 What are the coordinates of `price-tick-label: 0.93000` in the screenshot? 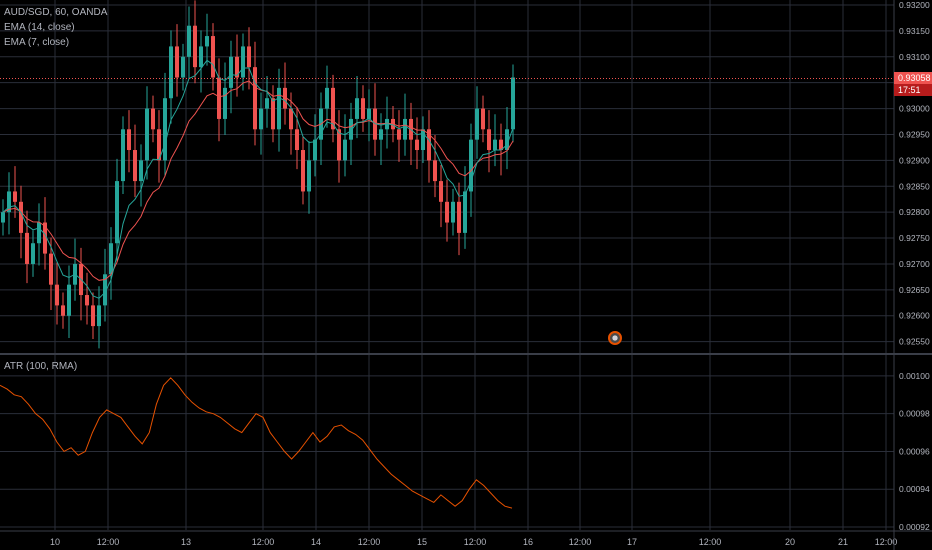 It's located at (914, 109).